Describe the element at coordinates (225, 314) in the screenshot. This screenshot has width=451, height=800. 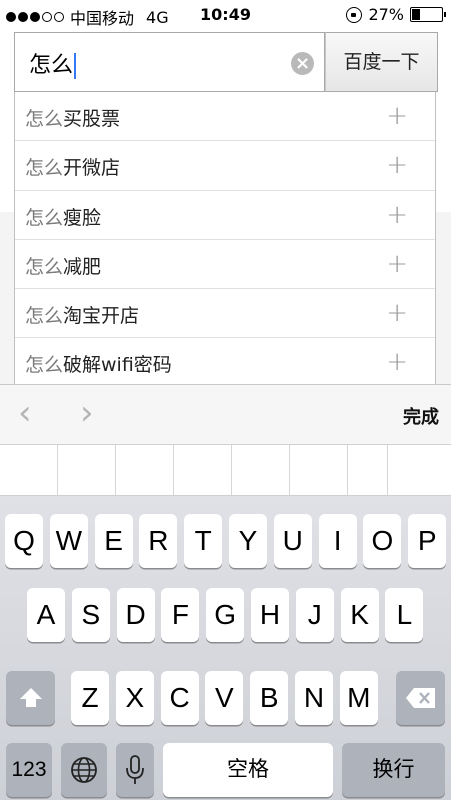
I see `suggestion-item: 怎么淘宝开店 +` at that location.